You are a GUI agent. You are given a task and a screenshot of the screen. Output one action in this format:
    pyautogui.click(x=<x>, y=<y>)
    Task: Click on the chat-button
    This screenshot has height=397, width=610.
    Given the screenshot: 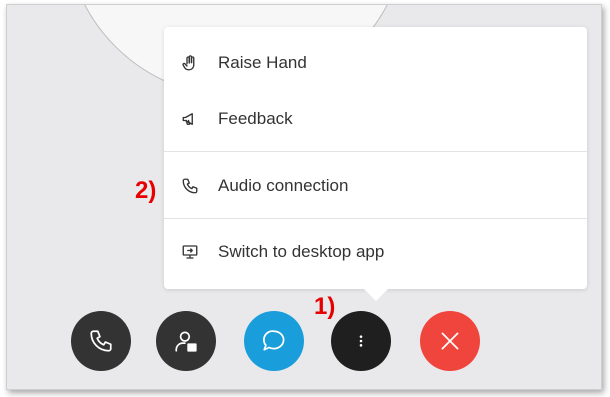 What is the action you would take?
    pyautogui.click(x=274, y=341)
    